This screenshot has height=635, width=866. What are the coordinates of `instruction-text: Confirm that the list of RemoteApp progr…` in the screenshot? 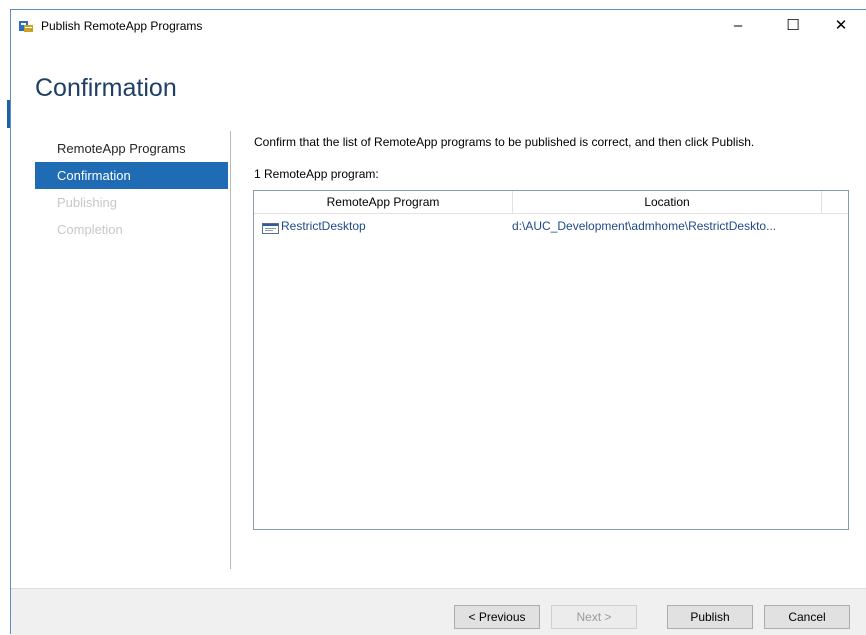 It's located at (504, 142).